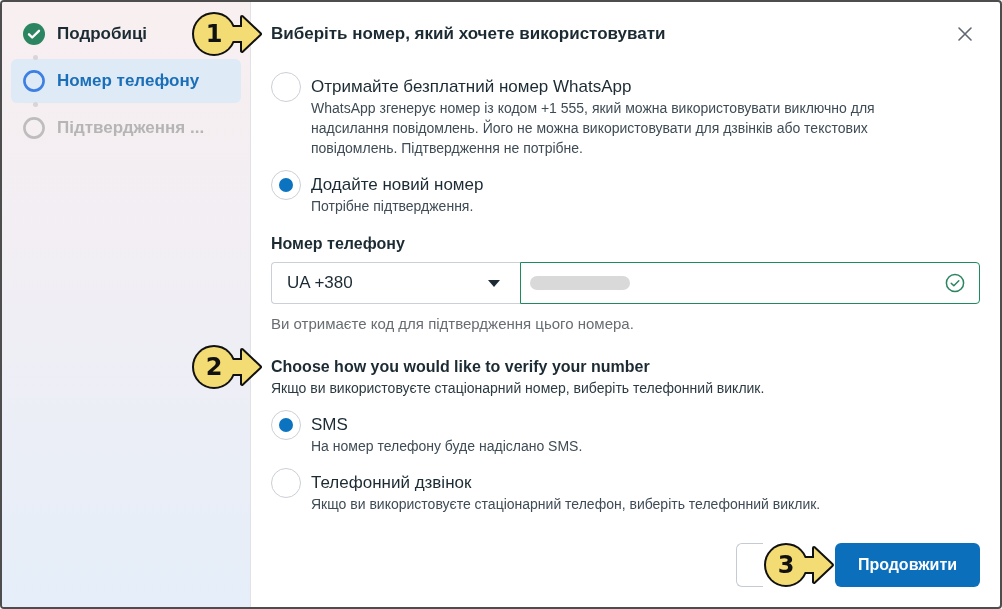 The height and width of the screenshot is (609, 1002). Describe the element at coordinates (518, 388) in the screenshot. I see `section-subtitle: Якщо ви використовуєте стаціонарний номер, виберіть телефонний виклик.` at that location.